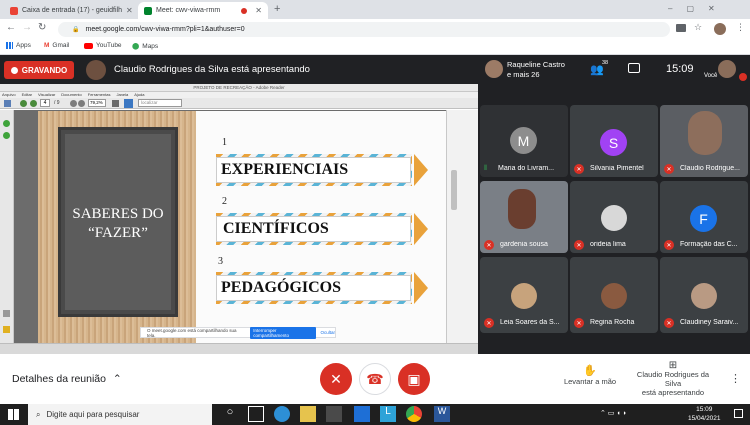 The height and width of the screenshot is (425, 750). What do you see at coordinates (720, 29) in the screenshot?
I see `profile-avatar` at bounding box center [720, 29].